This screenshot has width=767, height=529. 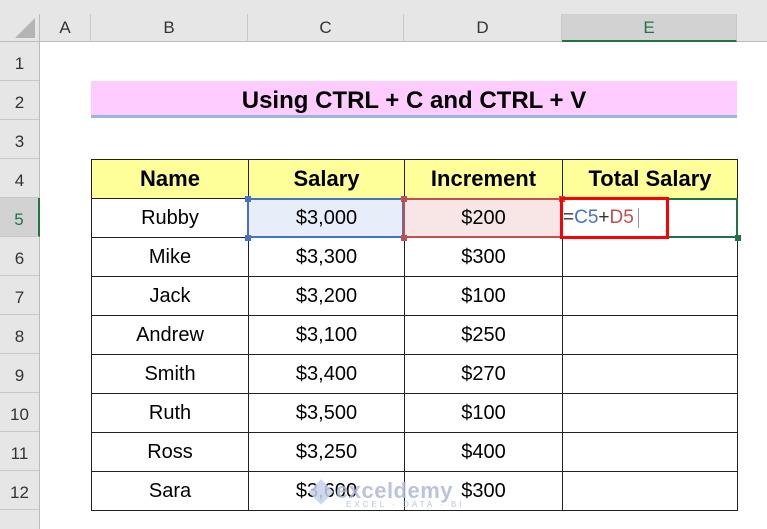 What do you see at coordinates (483, 179) in the screenshot?
I see `header-increment: Increment` at bounding box center [483, 179].